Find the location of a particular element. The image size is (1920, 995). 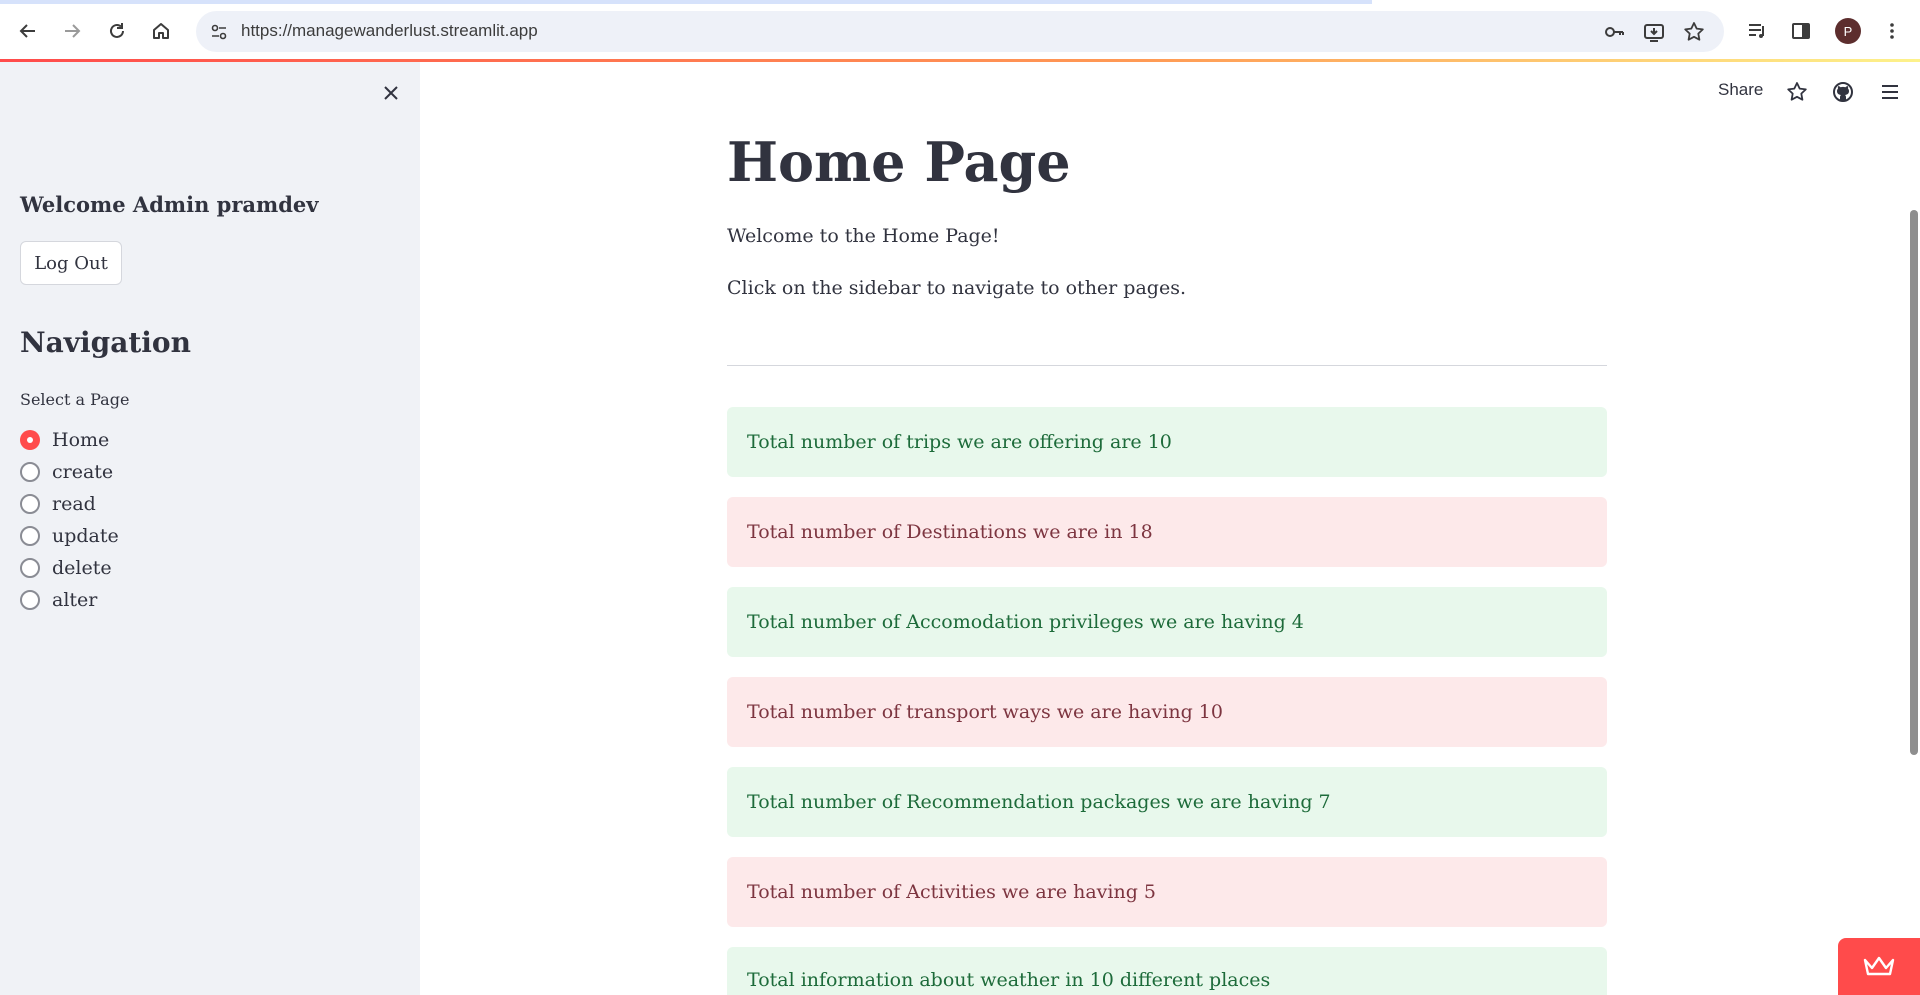

home-icon is located at coordinates (161, 31).